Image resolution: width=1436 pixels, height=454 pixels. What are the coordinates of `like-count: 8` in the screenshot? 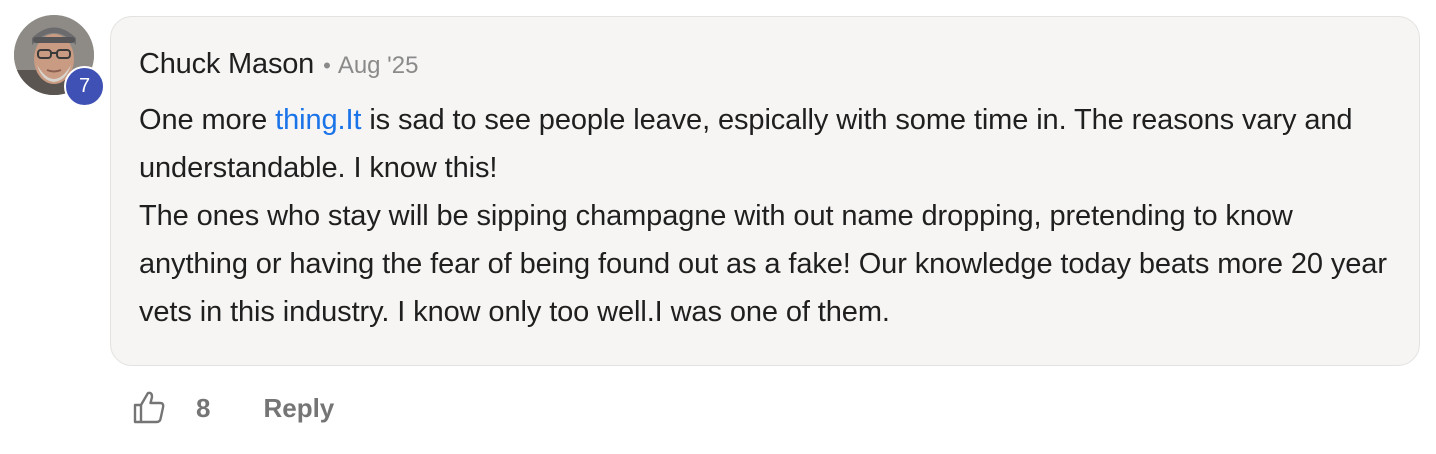 It's located at (203, 407).